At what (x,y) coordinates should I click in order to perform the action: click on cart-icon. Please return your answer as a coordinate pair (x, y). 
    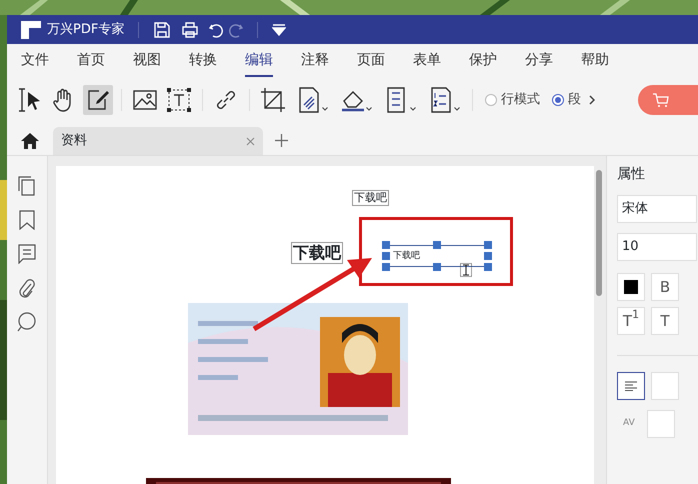
    Looking at the image, I should click on (661, 100).